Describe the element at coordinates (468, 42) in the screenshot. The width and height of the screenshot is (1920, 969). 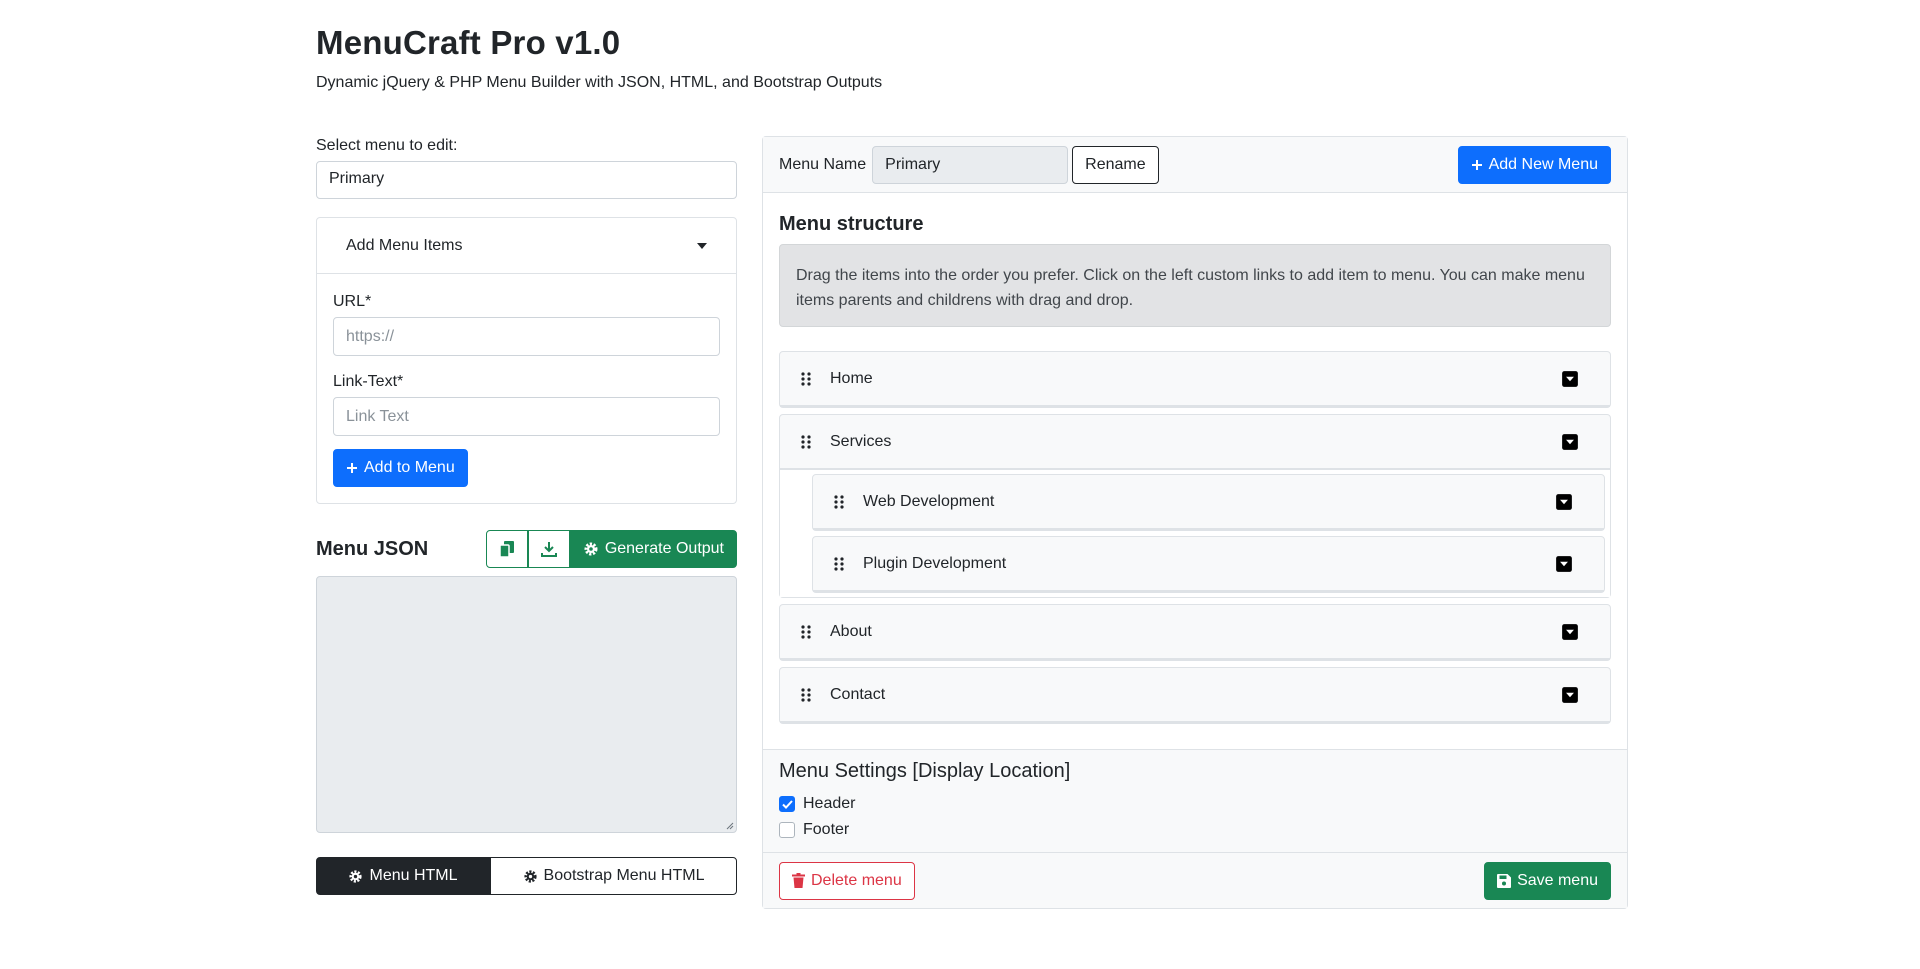
I see `page-title: MenuCraft Pro v1.0` at that location.